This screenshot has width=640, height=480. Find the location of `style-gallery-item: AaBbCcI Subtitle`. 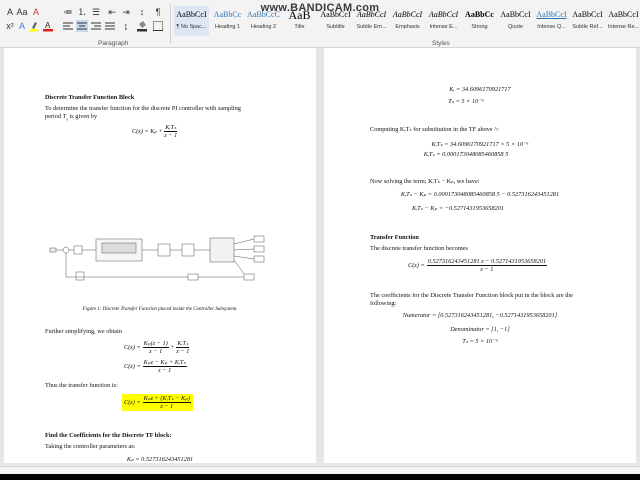

style-gallery-item: AaBbCcI Subtitle is located at coordinates (335, 21).